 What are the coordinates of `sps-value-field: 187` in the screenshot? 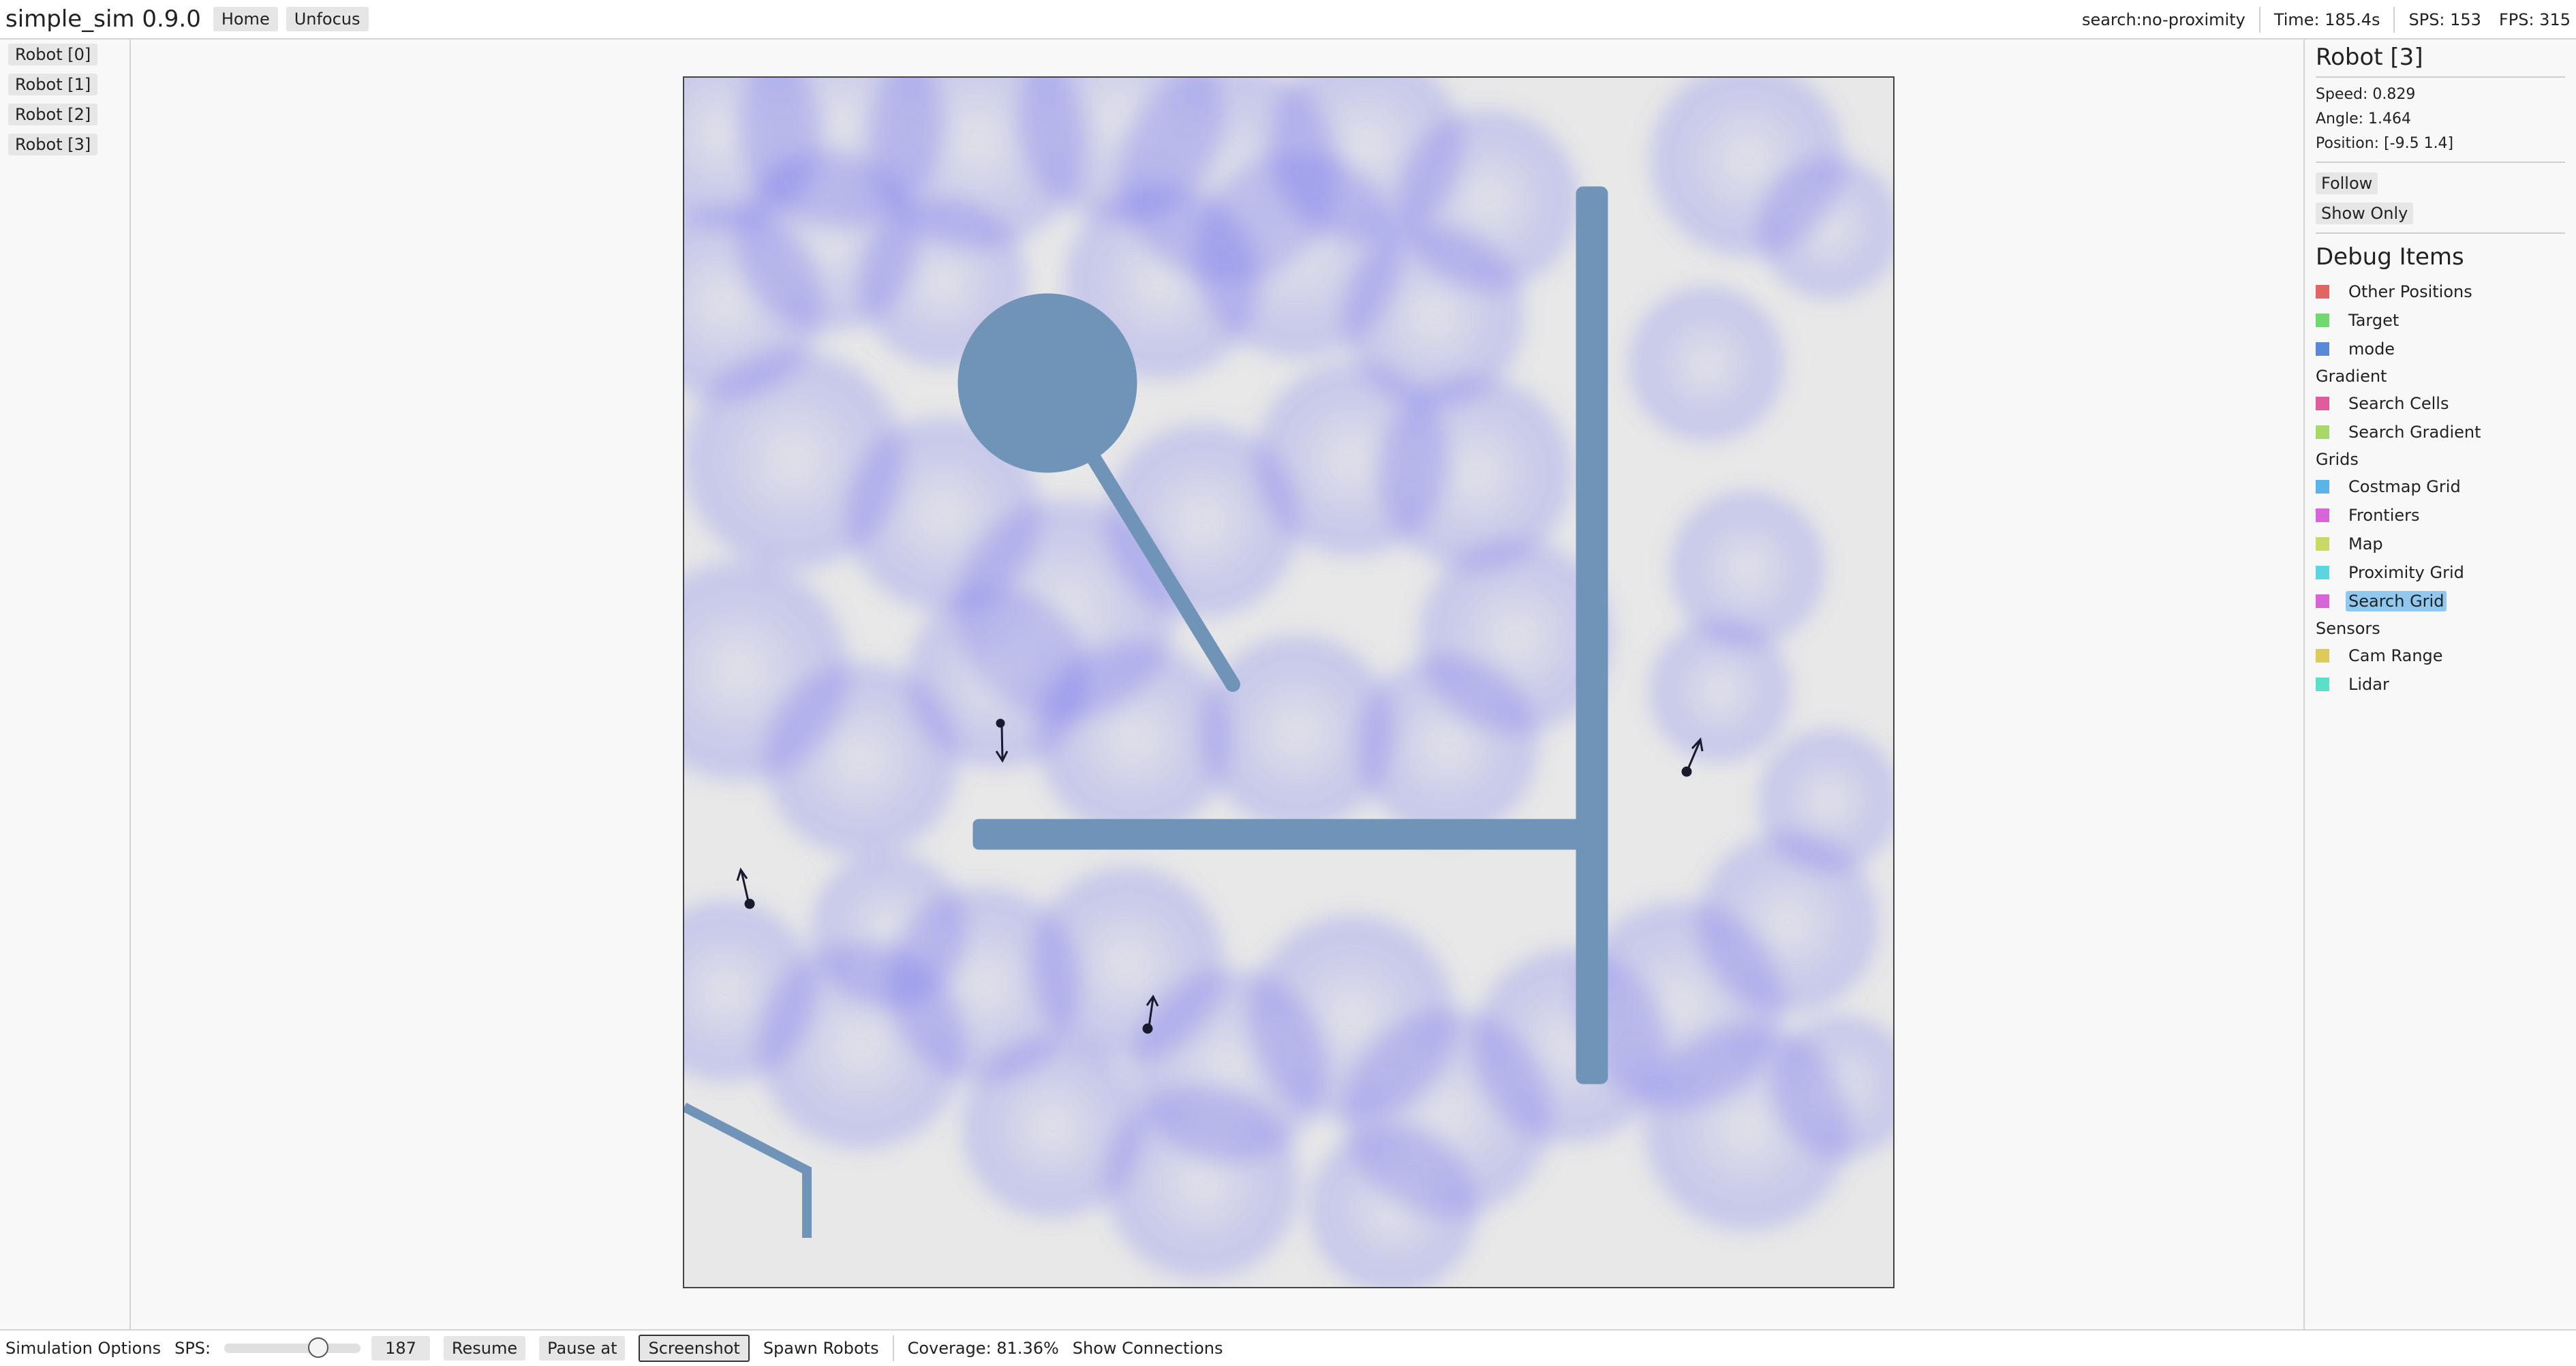 It's located at (400, 1348).